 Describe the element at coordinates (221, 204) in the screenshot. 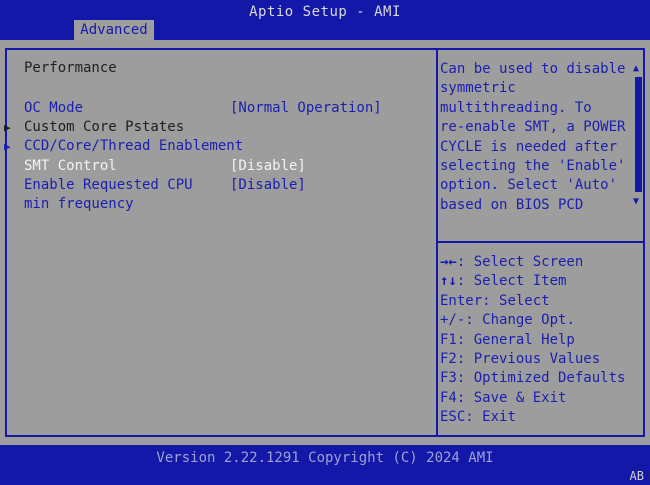

I see `setting-label-continuation: min frequency` at that location.